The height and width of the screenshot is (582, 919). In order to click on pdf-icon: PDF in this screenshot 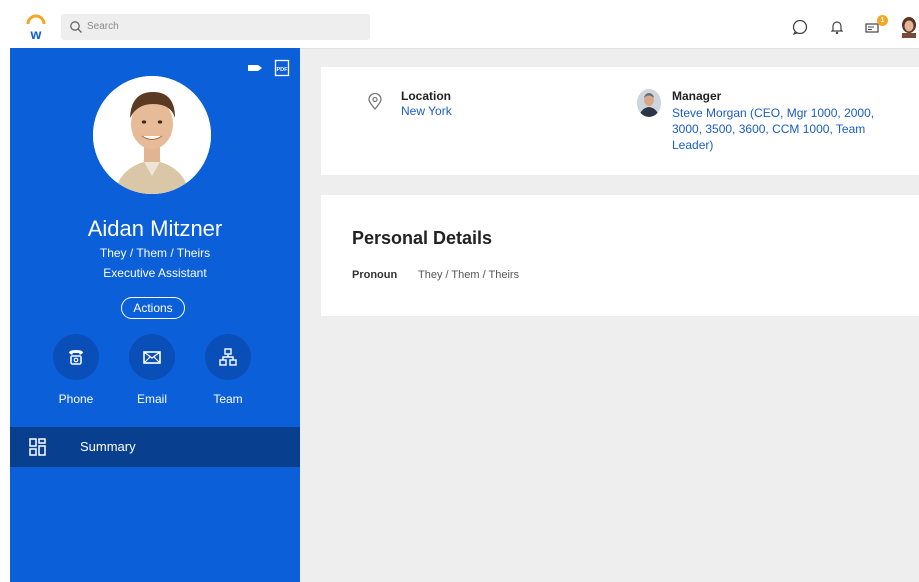, I will do `click(282, 68)`.